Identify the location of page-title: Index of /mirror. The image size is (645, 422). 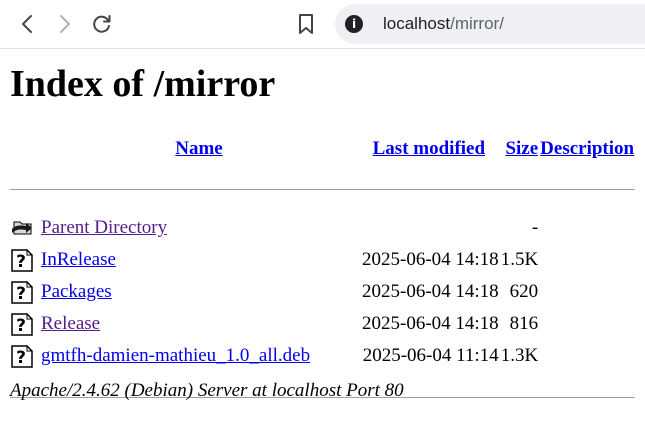
(143, 84).